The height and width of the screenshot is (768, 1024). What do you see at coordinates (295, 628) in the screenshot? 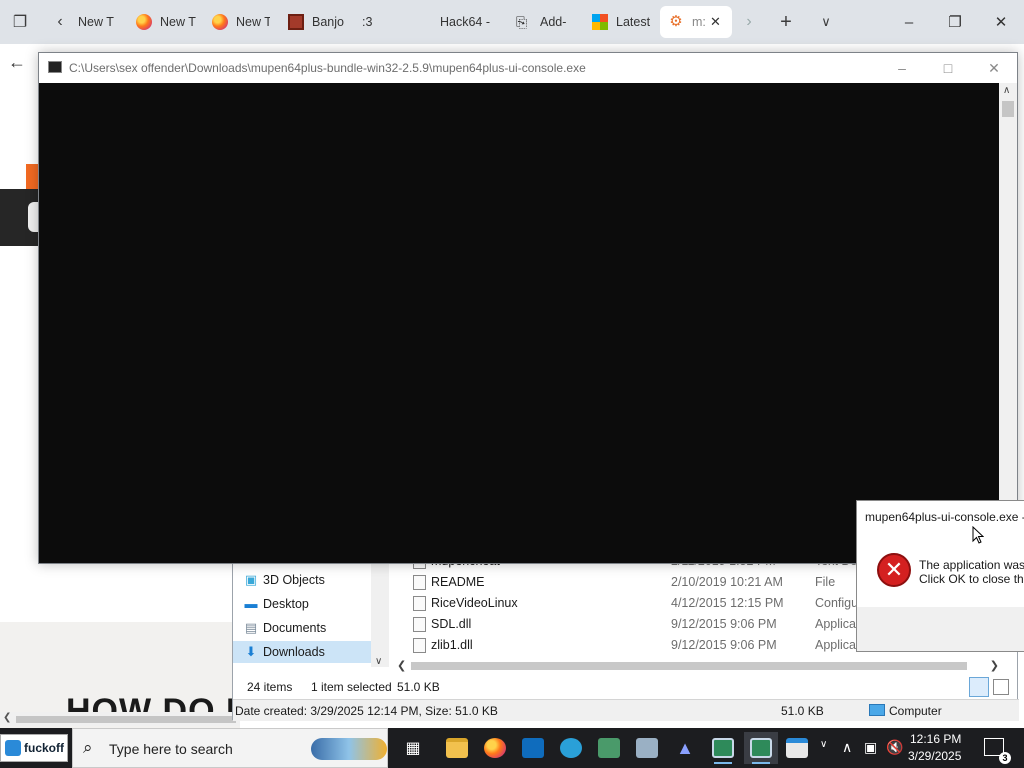
I see `nav-item-label: Documents` at bounding box center [295, 628].